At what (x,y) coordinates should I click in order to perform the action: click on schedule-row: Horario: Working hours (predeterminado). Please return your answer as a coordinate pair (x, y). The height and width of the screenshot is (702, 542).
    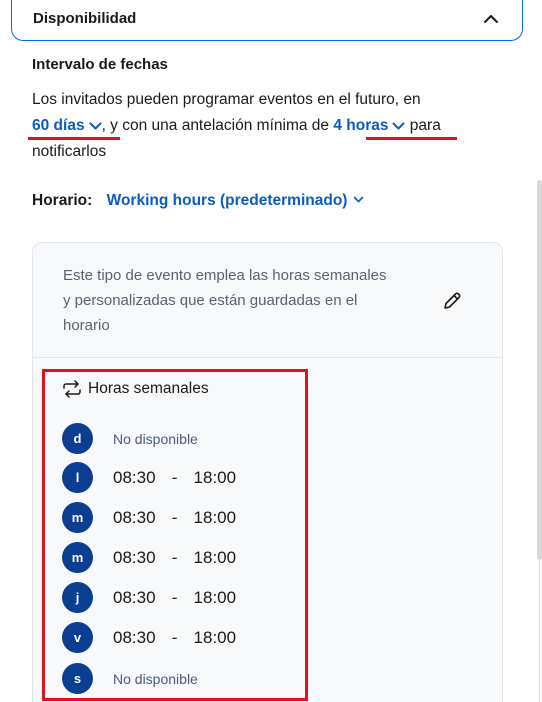
    Looking at the image, I should click on (198, 201).